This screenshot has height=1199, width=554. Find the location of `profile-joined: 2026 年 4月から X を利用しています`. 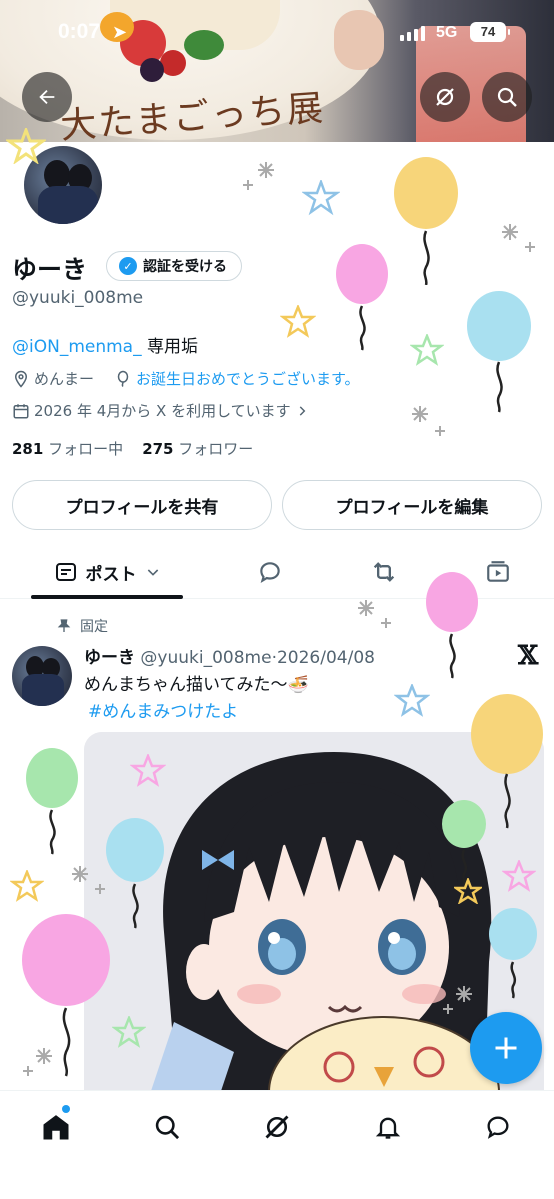

profile-joined: 2026 年 4月から X を利用しています is located at coordinates (160, 410).